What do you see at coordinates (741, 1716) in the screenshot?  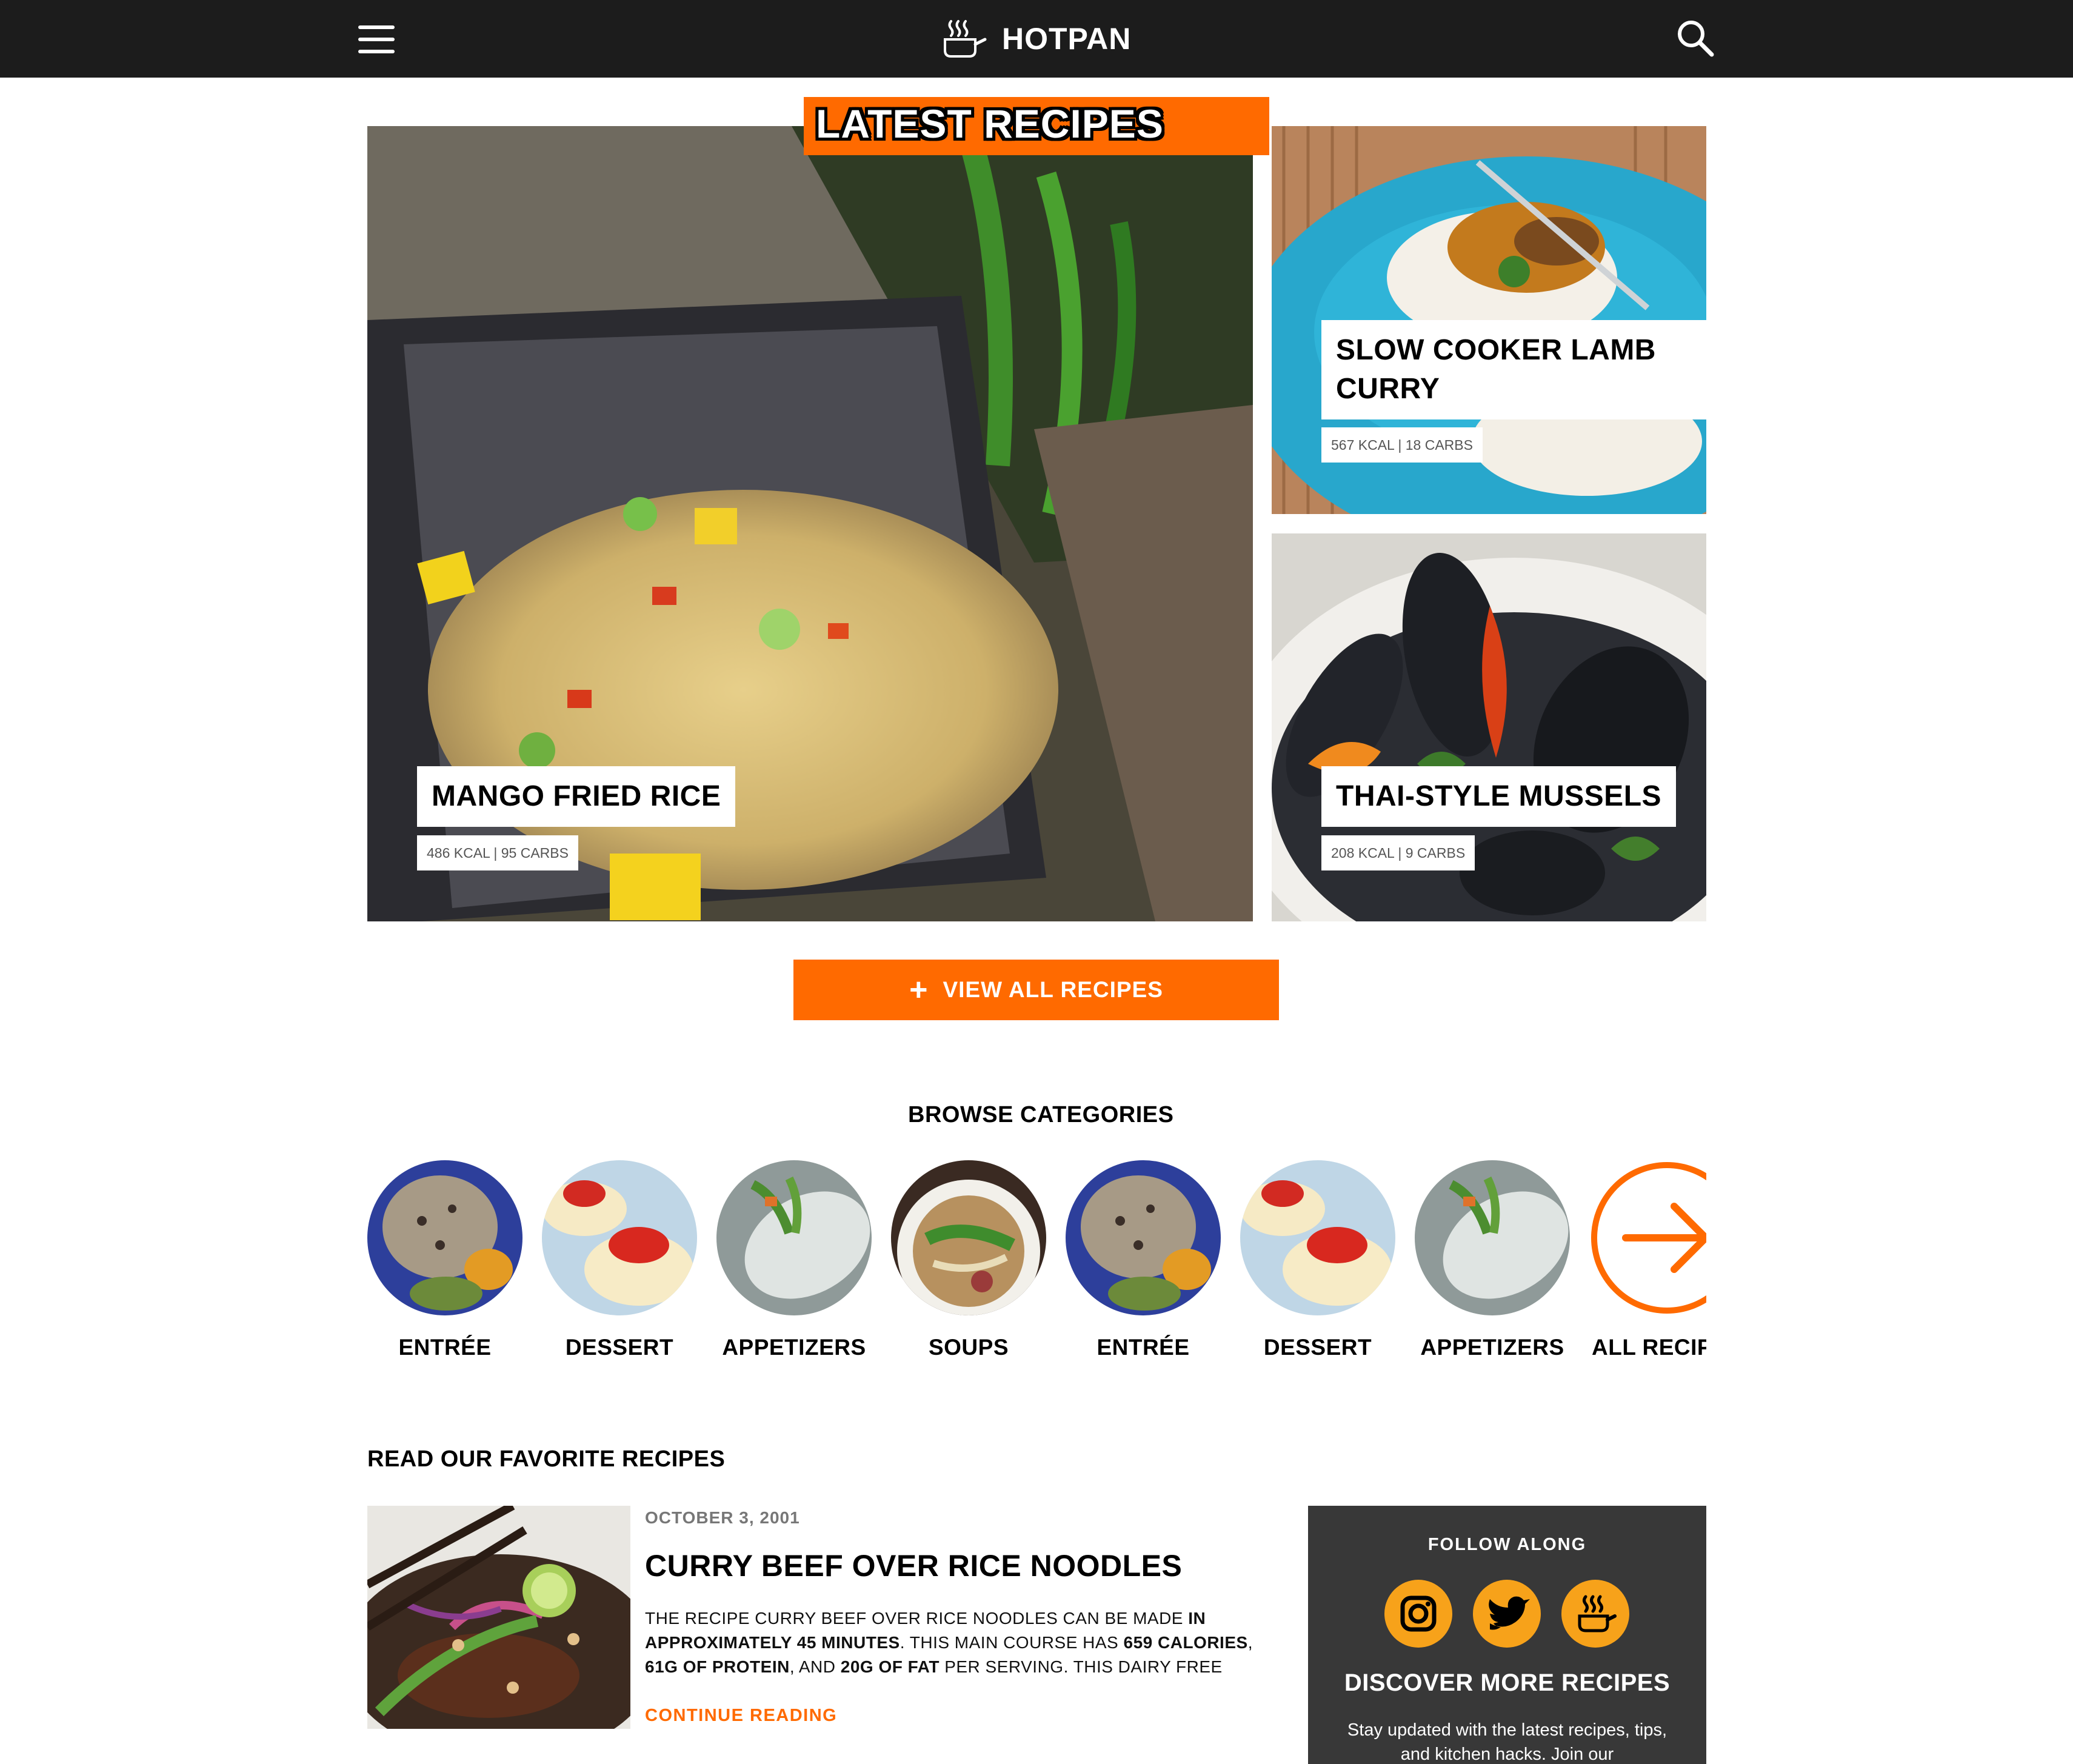 I see `continue-reading-link: CONTINUE READING` at bounding box center [741, 1716].